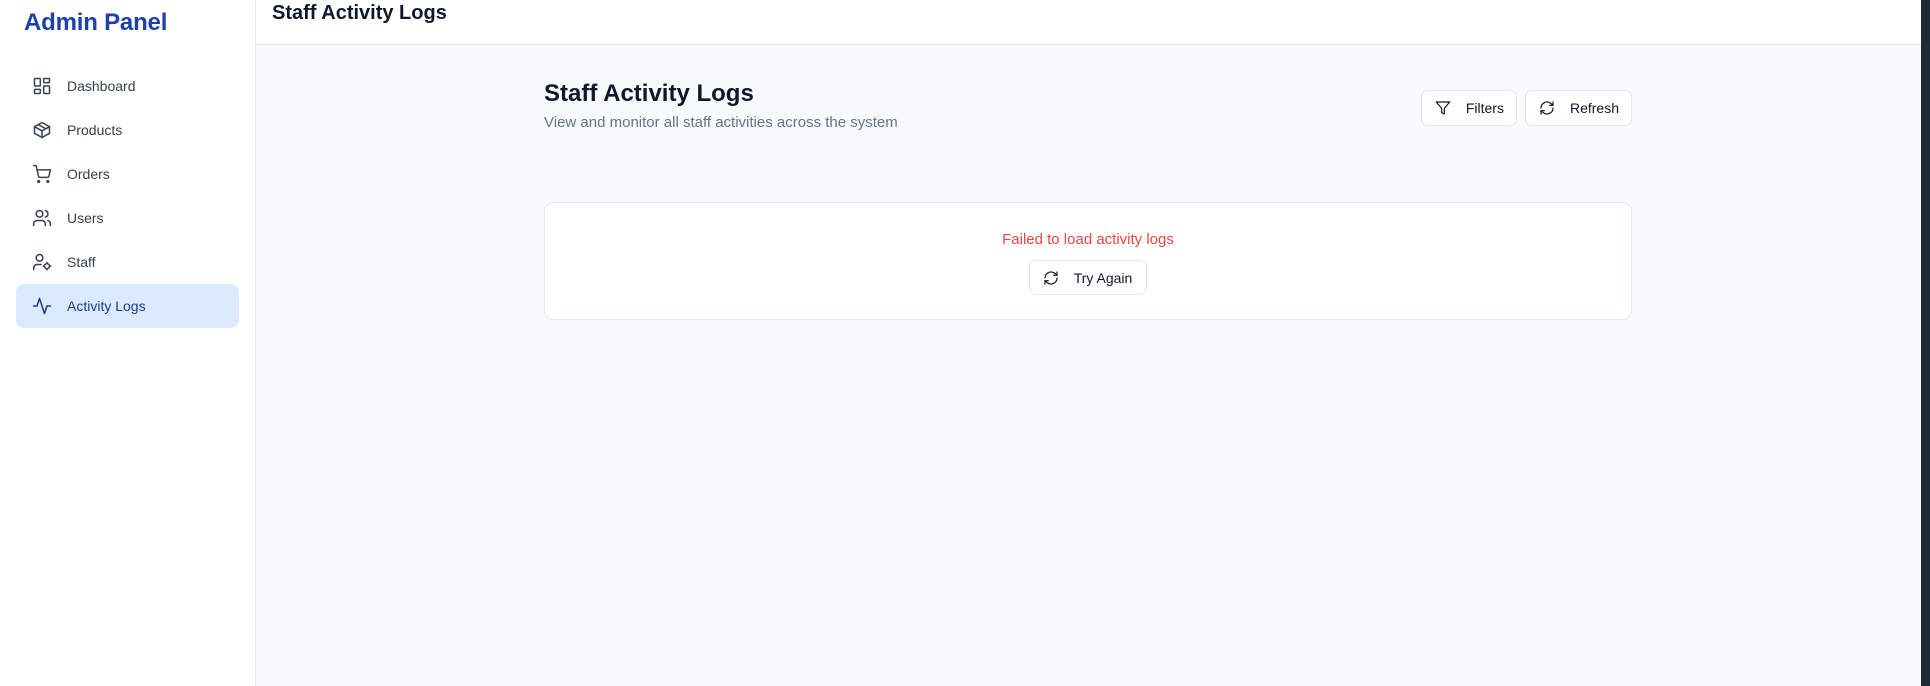  I want to click on page-actions: Filters Refresh, so click(1526, 108).